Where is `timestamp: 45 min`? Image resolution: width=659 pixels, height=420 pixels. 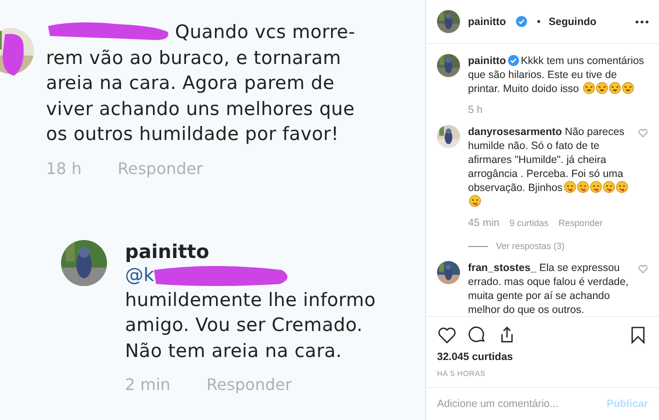
timestamp: 45 min is located at coordinates (484, 223).